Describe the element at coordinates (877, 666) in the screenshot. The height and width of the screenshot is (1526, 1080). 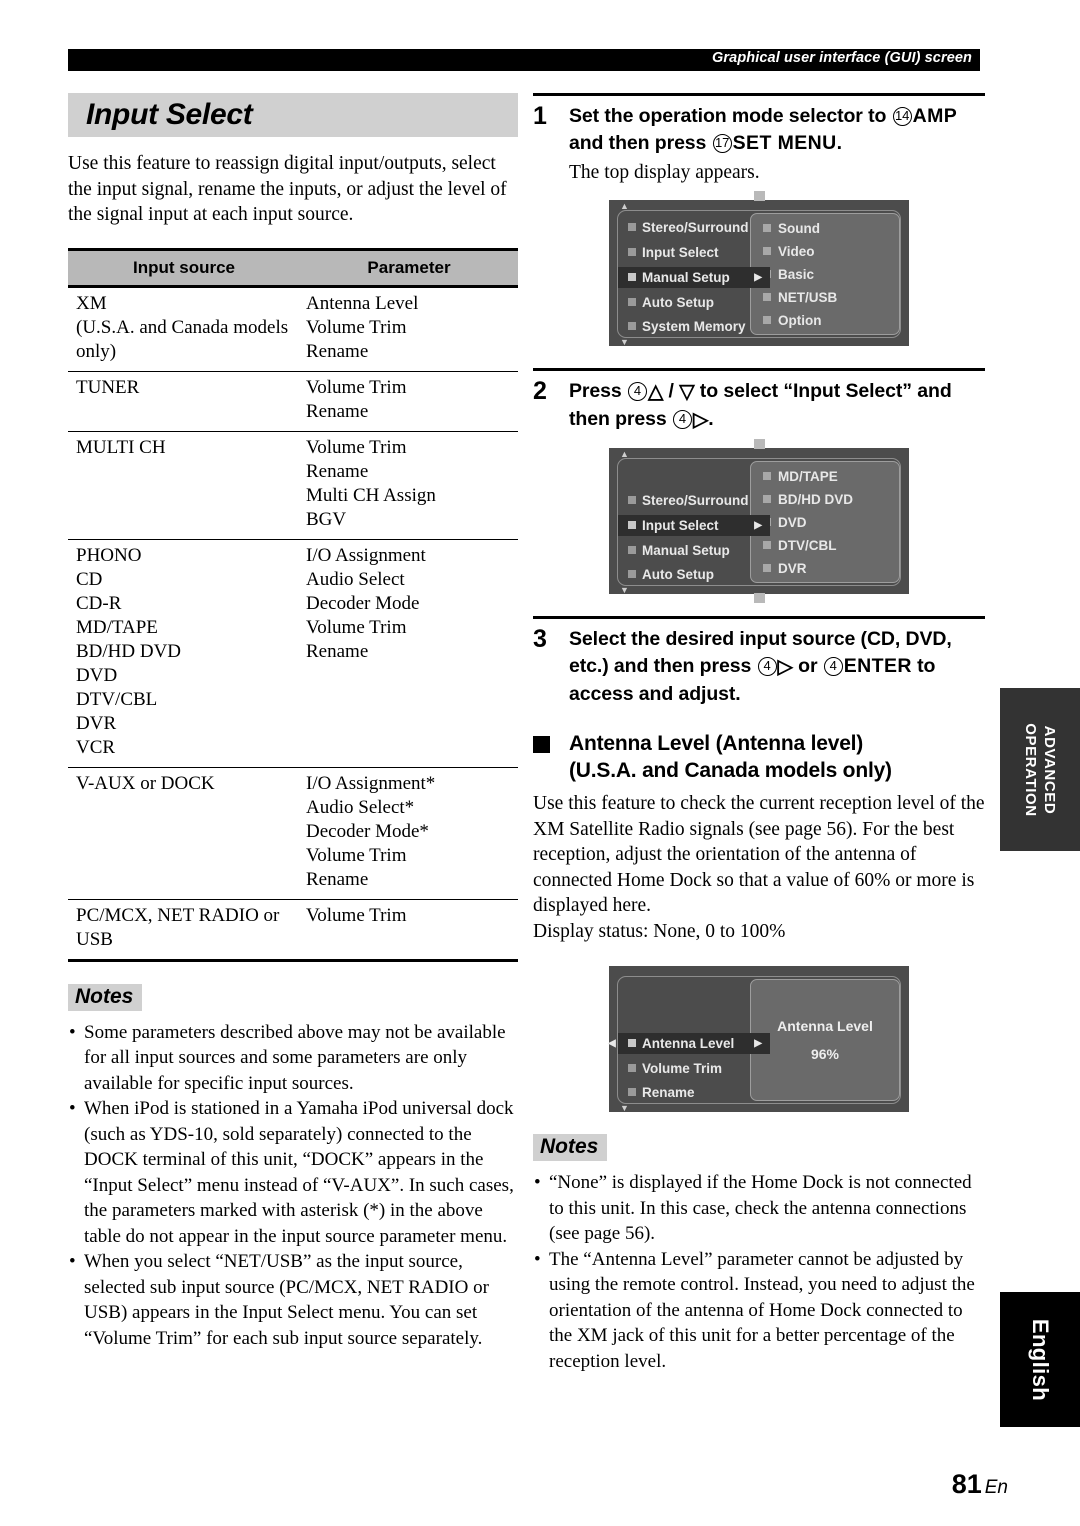
I see `button-label-enter: ENTER` at that location.